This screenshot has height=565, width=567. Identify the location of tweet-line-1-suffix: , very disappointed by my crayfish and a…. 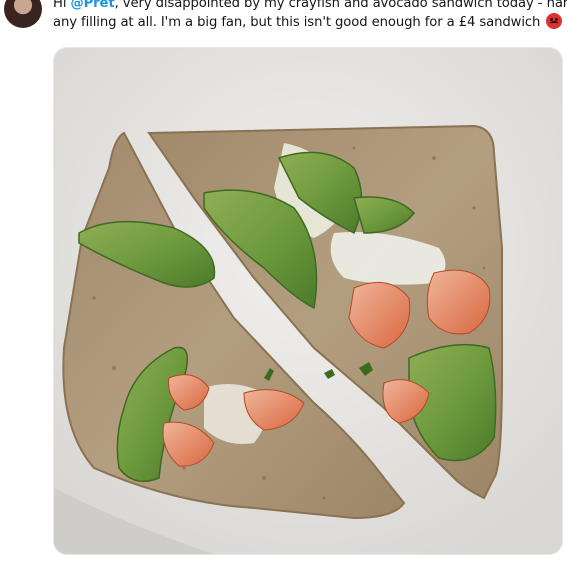
(340, 5).